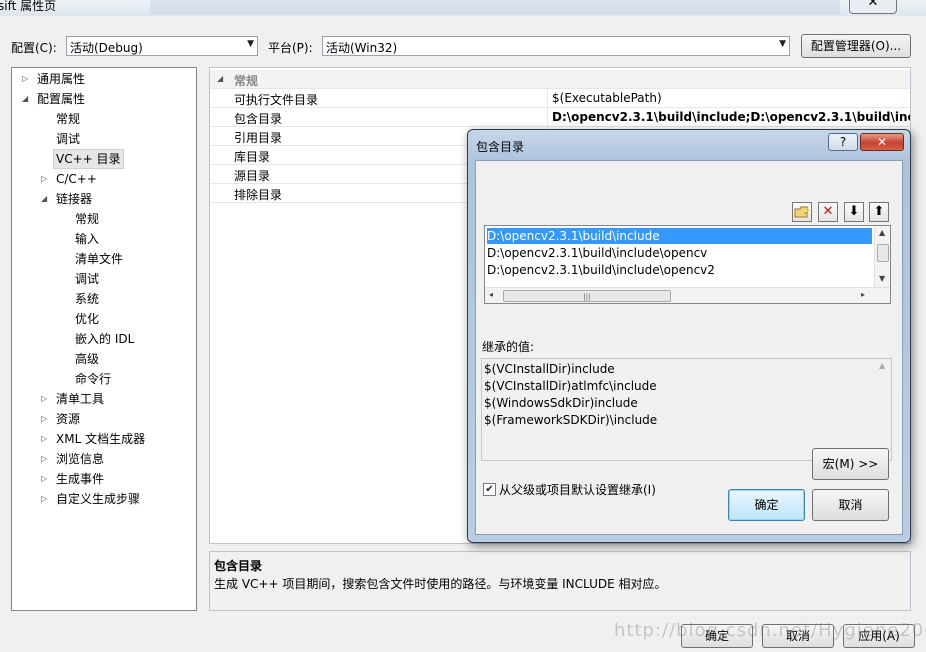 This screenshot has height=652, width=926. I want to click on list-item-selected: D:\opencv2.3.1\build\include, so click(679, 236).